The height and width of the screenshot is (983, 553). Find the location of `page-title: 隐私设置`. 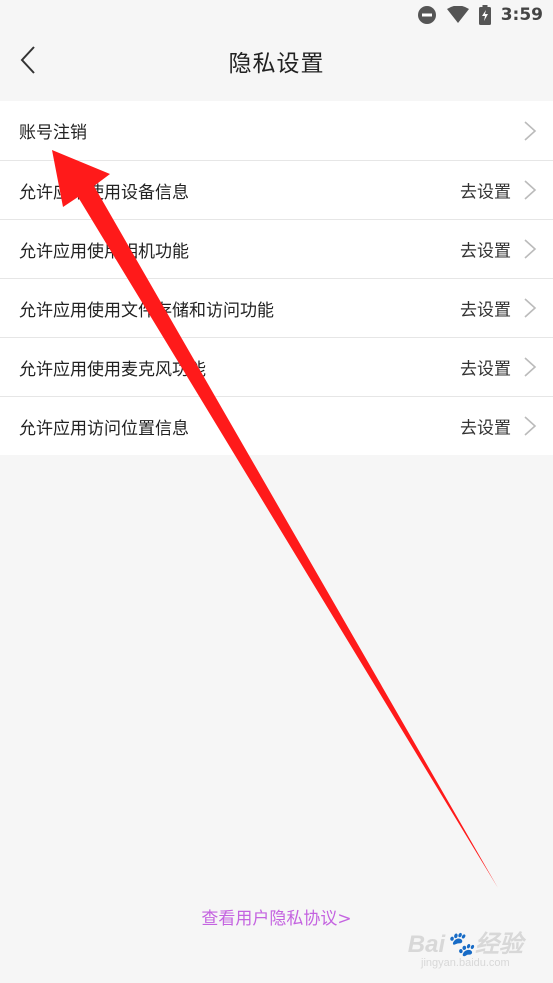

page-title: 隐私设置 is located at coordinates (276, 64).